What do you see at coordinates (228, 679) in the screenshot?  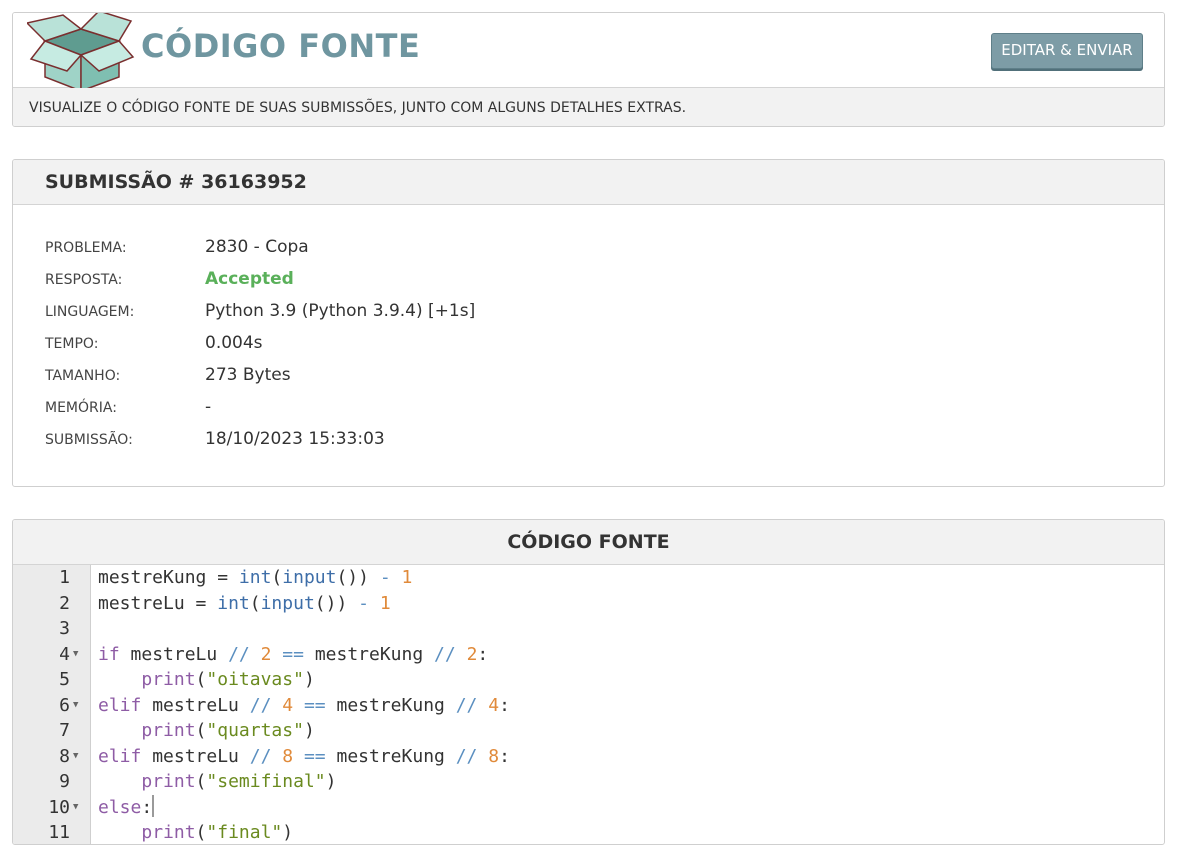 I see `code-text: print("oitavas")` at bounding box center [228, 679].